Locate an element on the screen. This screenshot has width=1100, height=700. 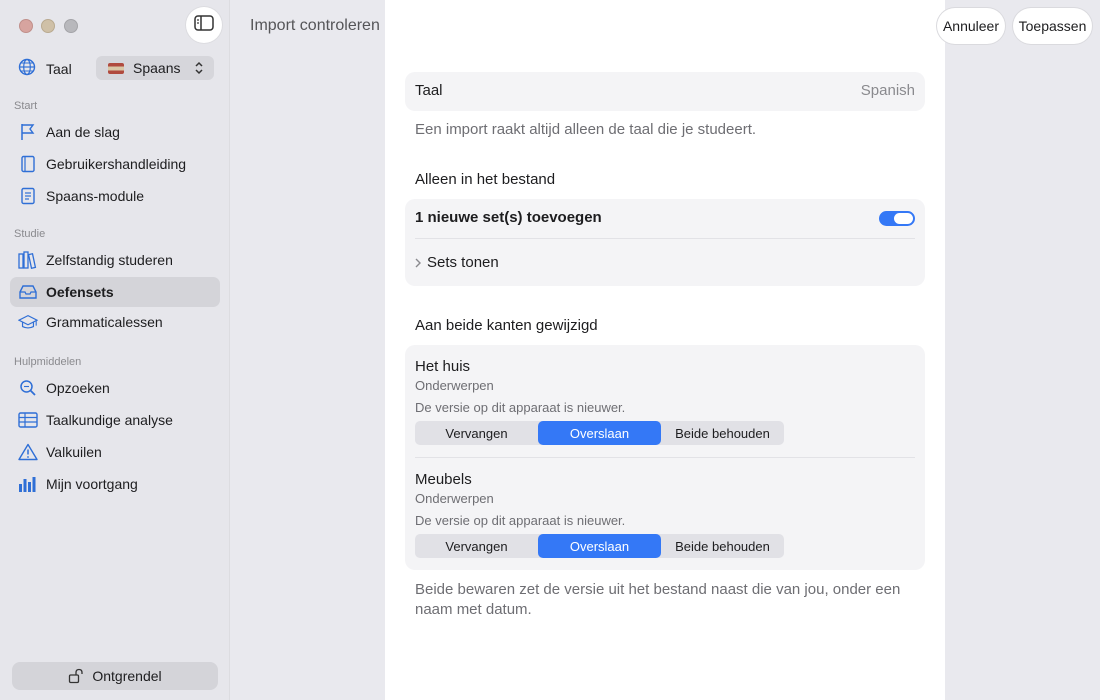
sidebar-item-grammaticalessen: Grammaticalessen is located at coordinates (115, 322).